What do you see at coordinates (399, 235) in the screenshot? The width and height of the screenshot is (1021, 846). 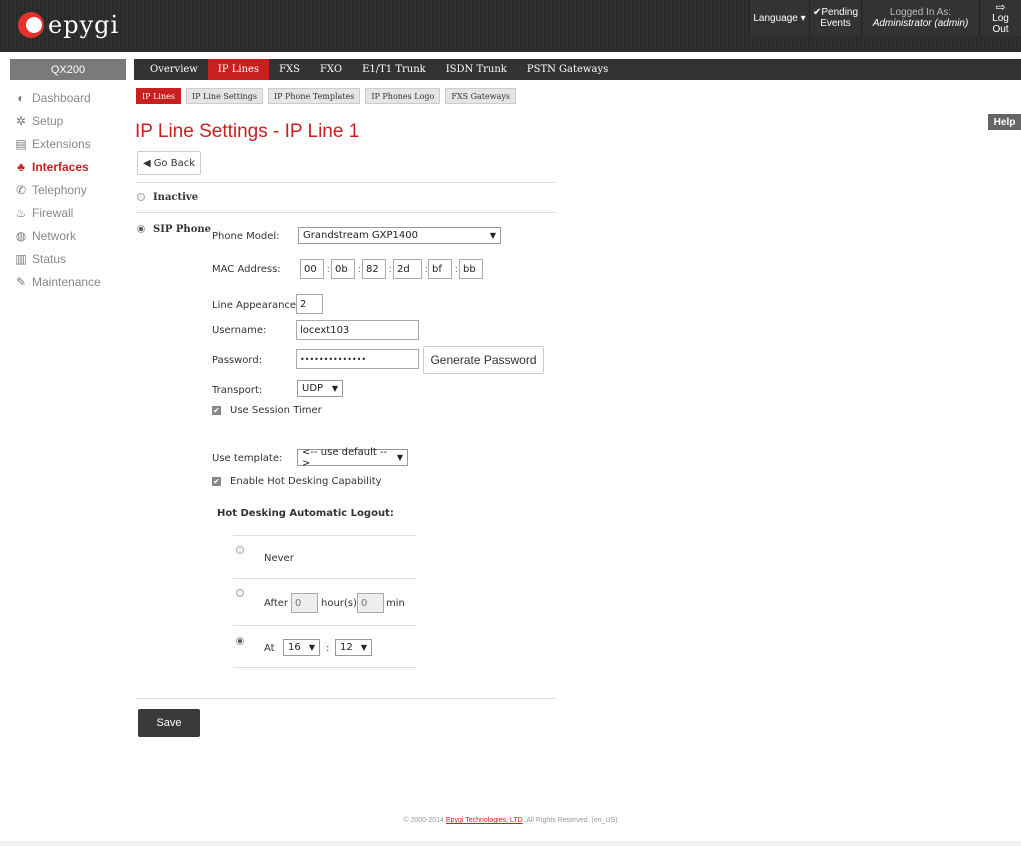 I see `phone-model-select: Grandstream GXP1400 ▼` at bounding box center [399, 235].